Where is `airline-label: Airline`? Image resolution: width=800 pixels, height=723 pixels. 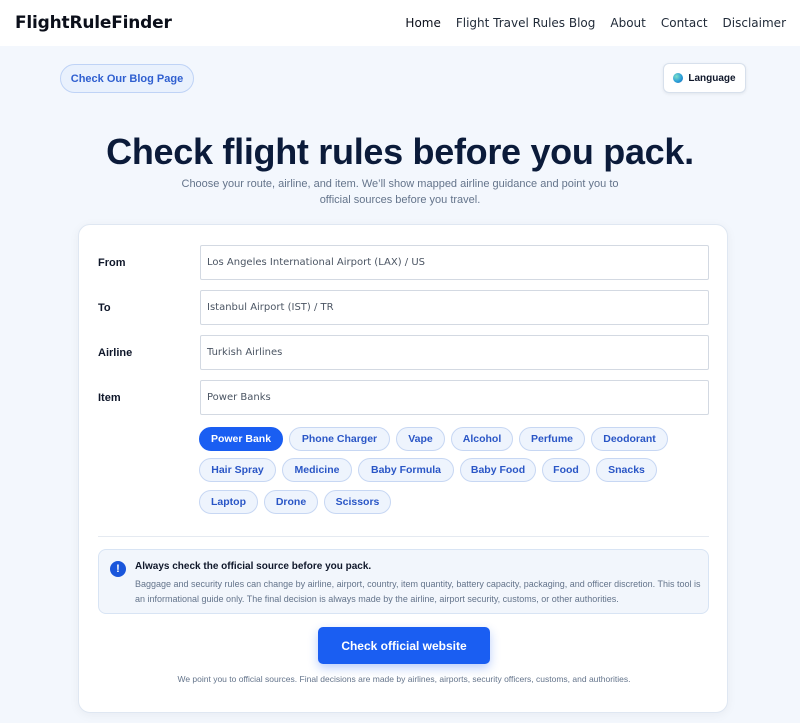
airline-label: Airline is located at coordinates (115, 353).